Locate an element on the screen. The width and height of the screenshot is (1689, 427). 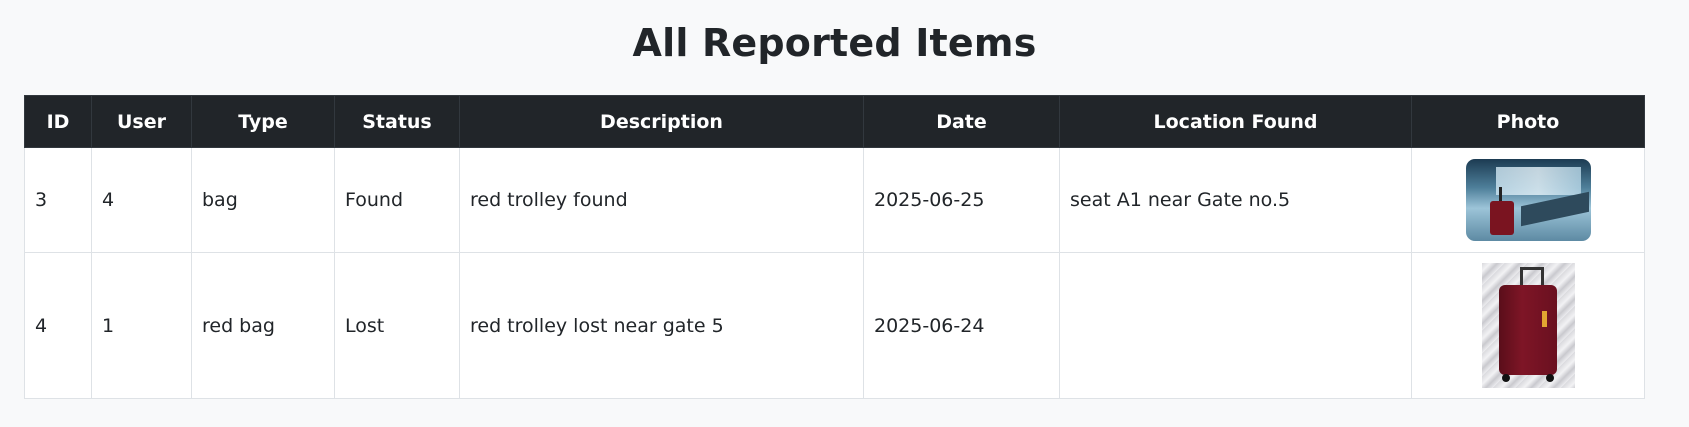
cell-user: 1 is located at coordinates (141, 325).